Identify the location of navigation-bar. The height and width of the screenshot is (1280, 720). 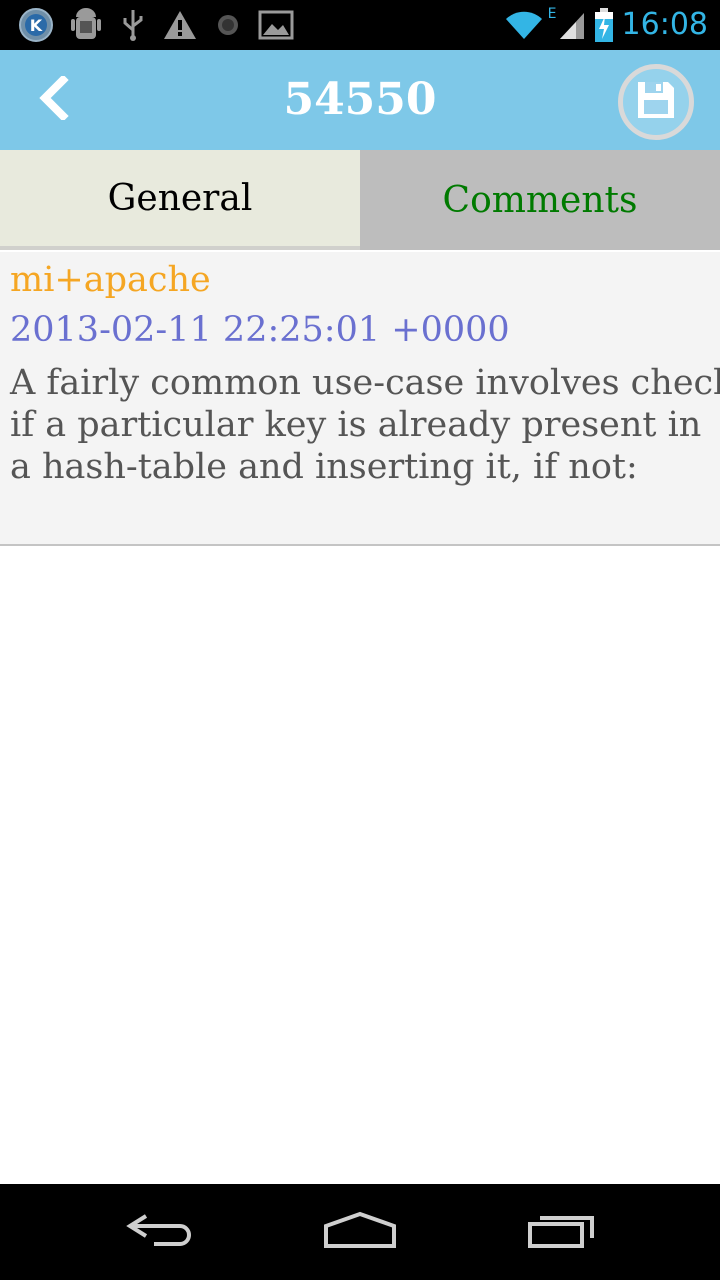
(360, 1232).